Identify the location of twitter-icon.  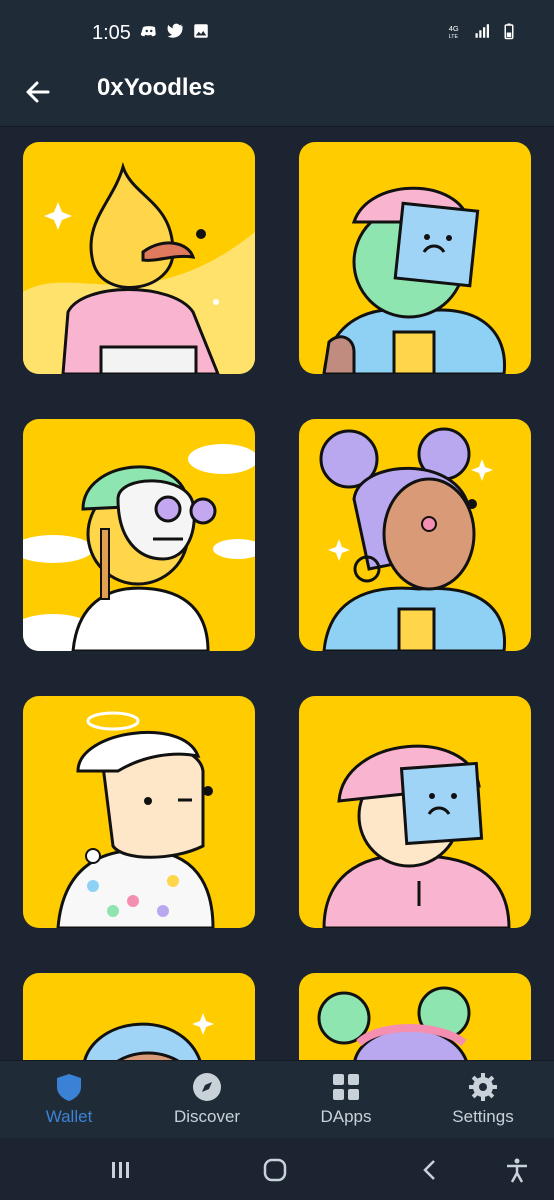
(175, 30).